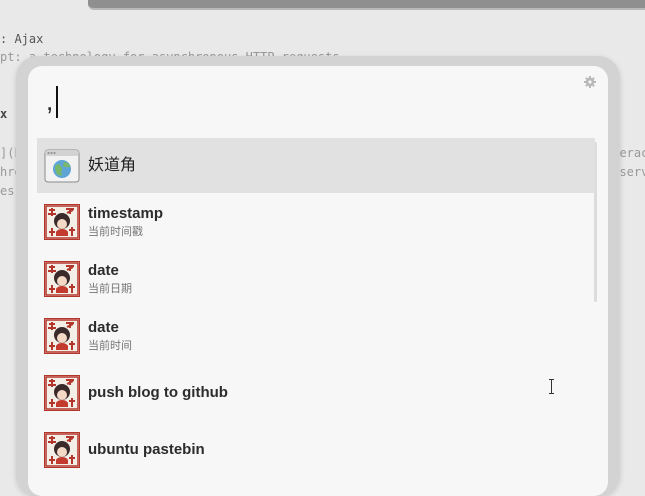 This screenshot has height=496, width=645. What do you see at coordinates (112, 165) in the screenshot?
I see `result-title: 妖道角` at bounding box center [112, 165].